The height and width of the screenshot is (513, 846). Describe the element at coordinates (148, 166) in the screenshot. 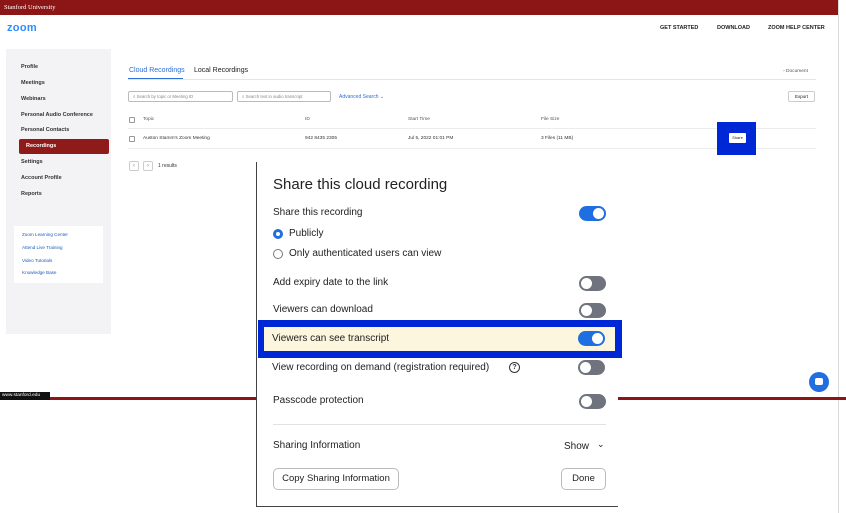

I see `pagination-next-button: ›` at that location.